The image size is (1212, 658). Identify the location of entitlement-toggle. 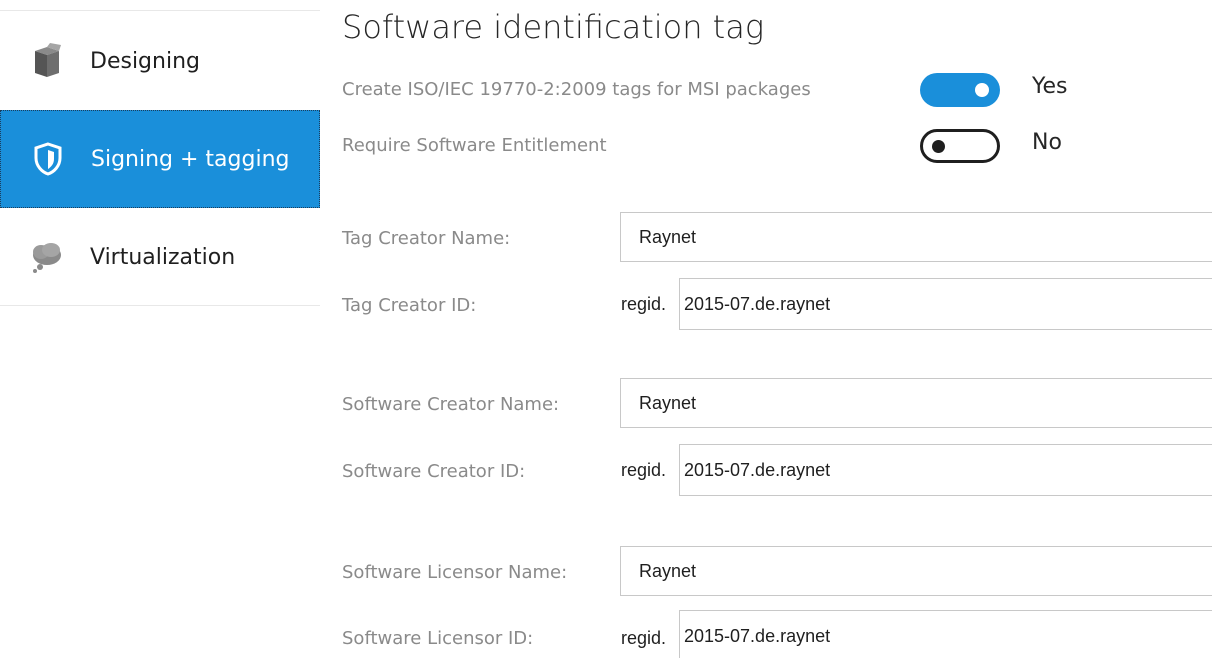
(960, 146).